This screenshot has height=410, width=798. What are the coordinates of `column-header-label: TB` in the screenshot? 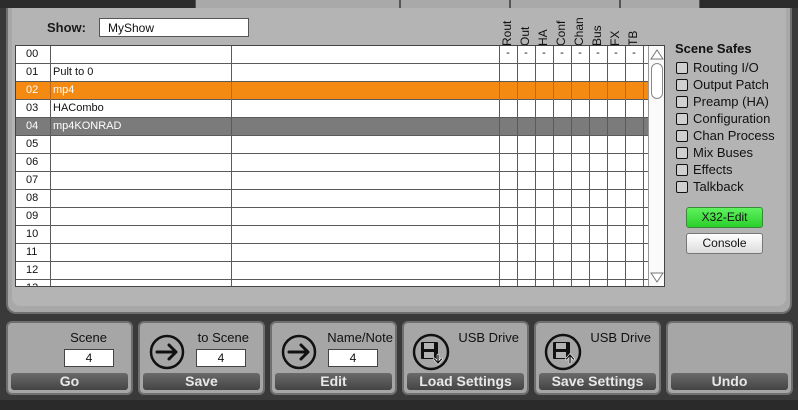 It's located at (633, 38).